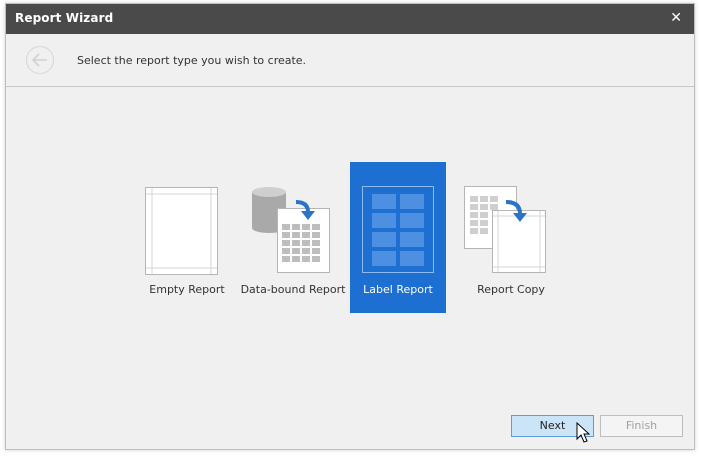 The image size is (701, 456). I want to click on title-bar: Report Wizard ✕, so click(350, 19).